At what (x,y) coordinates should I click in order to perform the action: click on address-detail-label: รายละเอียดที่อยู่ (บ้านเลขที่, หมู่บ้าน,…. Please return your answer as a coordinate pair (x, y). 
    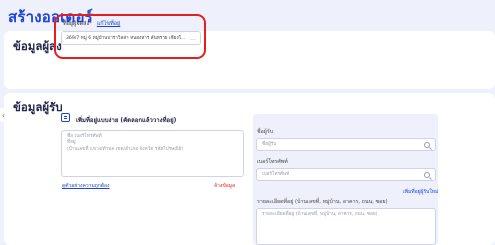
    Looking at the image, I should click on (322, 202).